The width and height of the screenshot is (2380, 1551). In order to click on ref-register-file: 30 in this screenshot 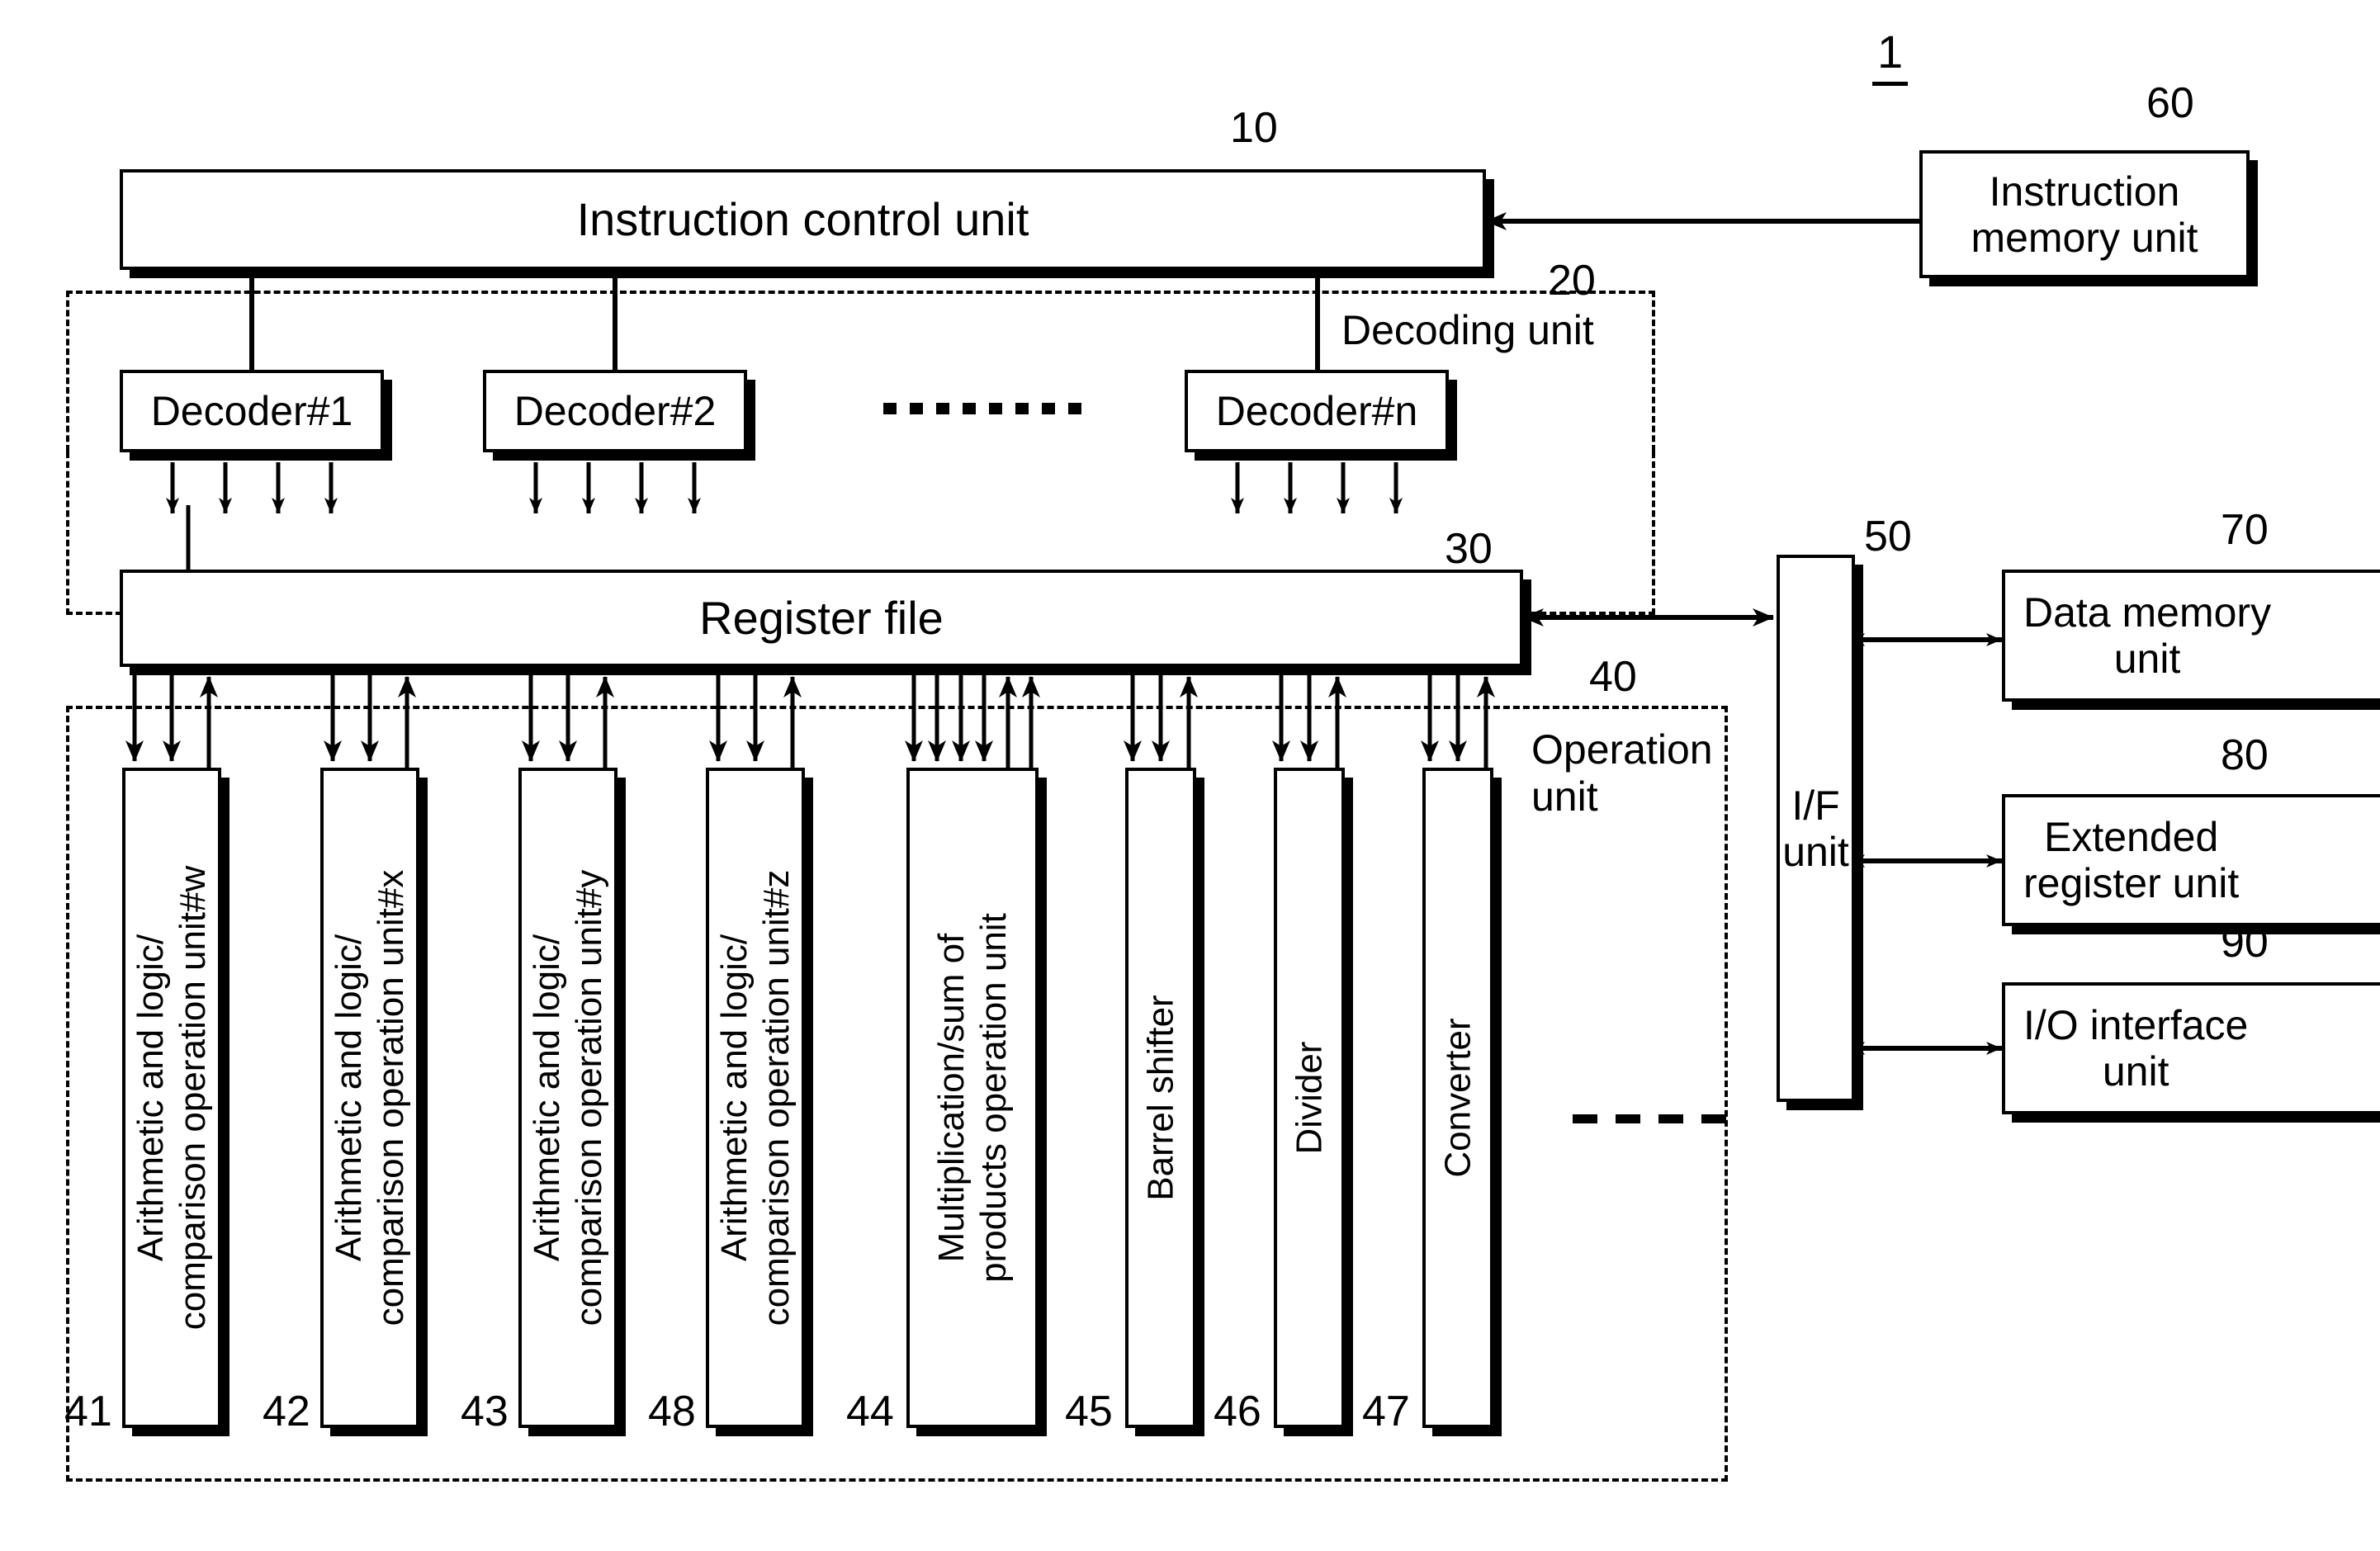, I will do `click(1469, 549)`.